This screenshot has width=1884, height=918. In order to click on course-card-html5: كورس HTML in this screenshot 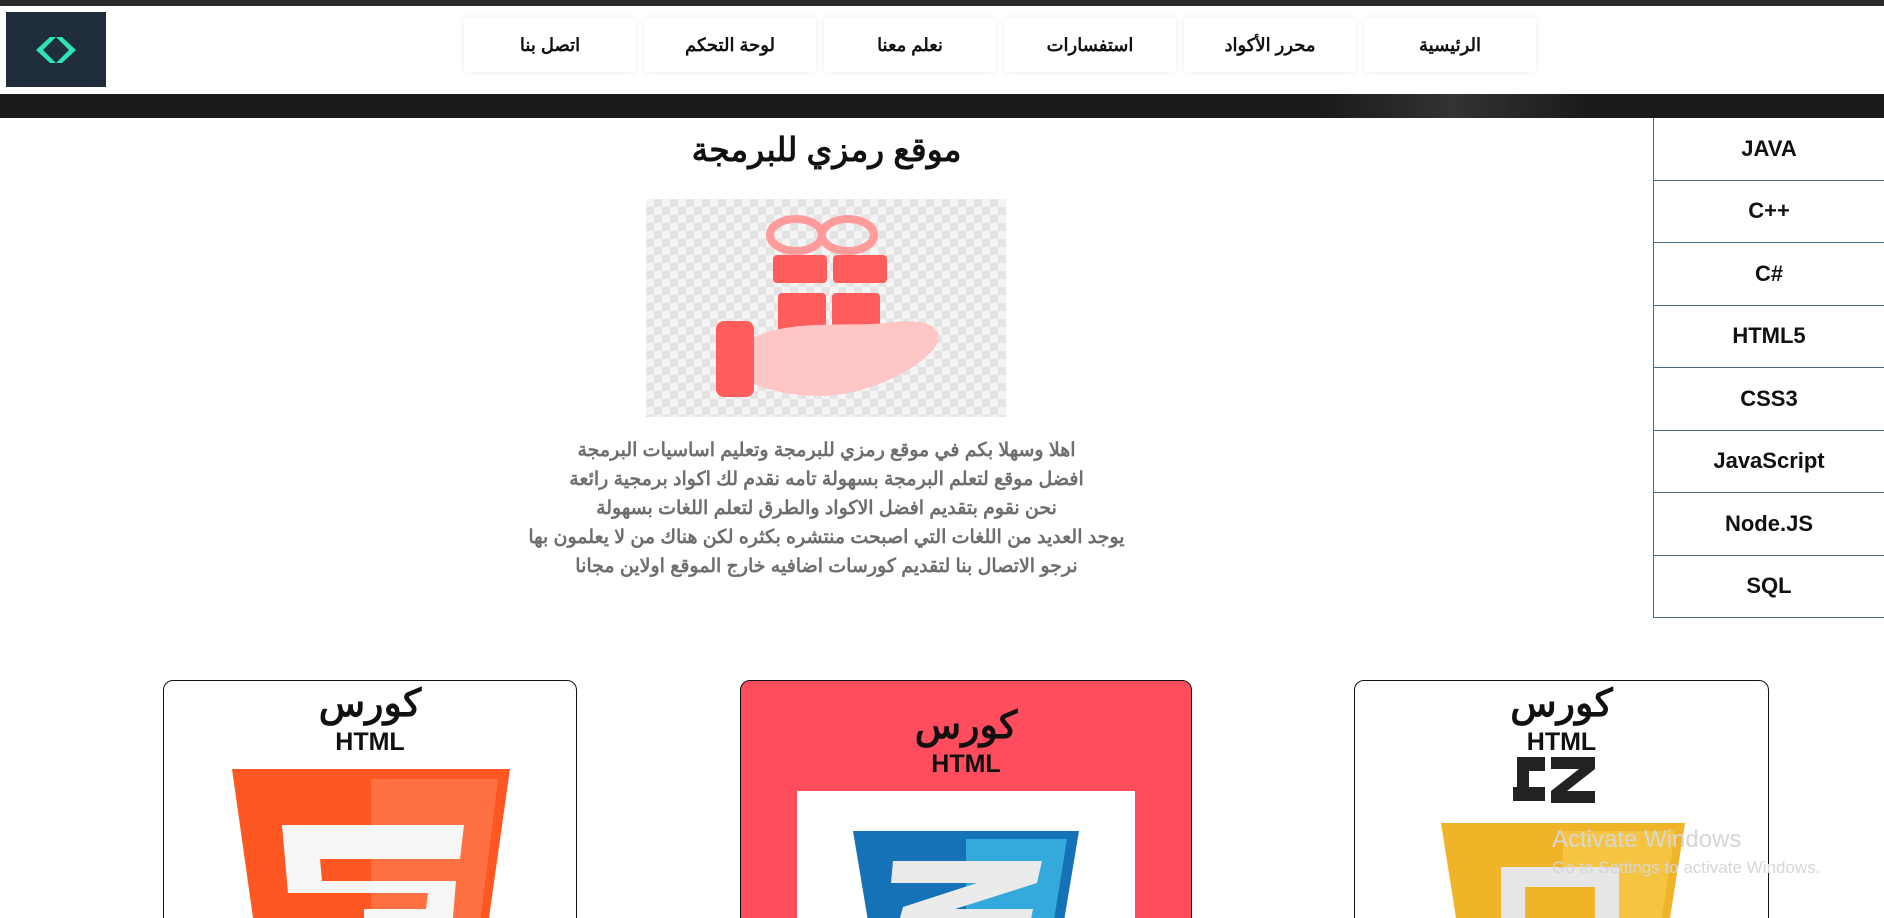, I will do `click(370, 799)`.